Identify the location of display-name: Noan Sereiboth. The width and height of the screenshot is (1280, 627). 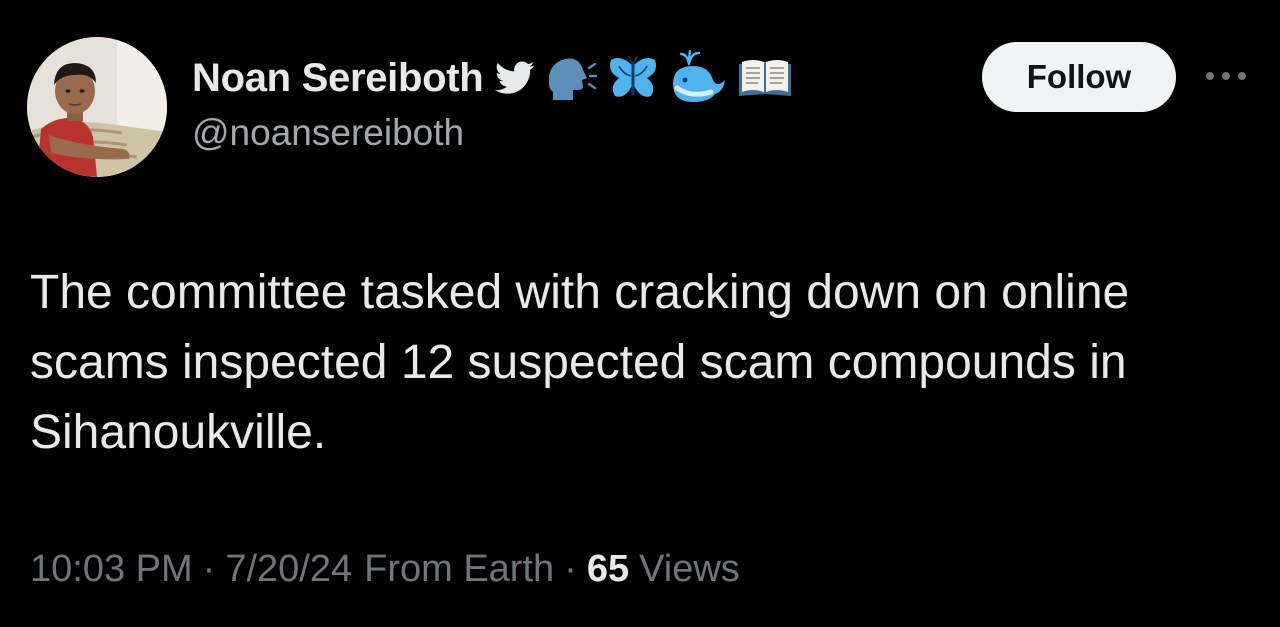
(338, 78).